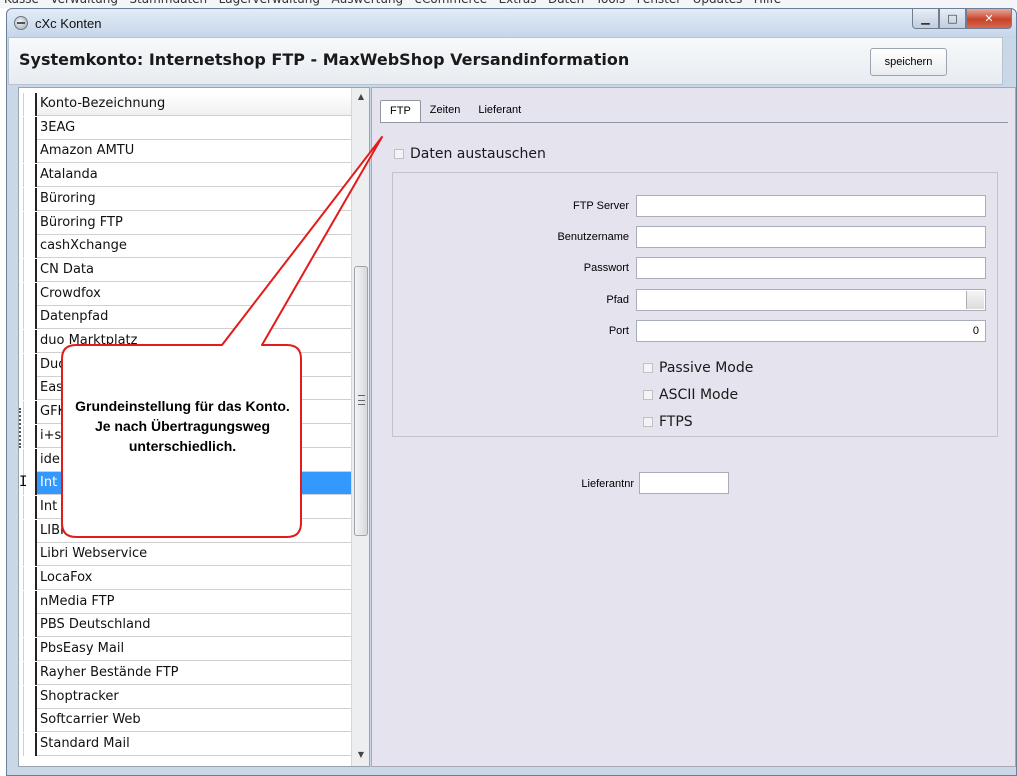  I want to click on scroll-down-icon: ▼, so click(361, 756).